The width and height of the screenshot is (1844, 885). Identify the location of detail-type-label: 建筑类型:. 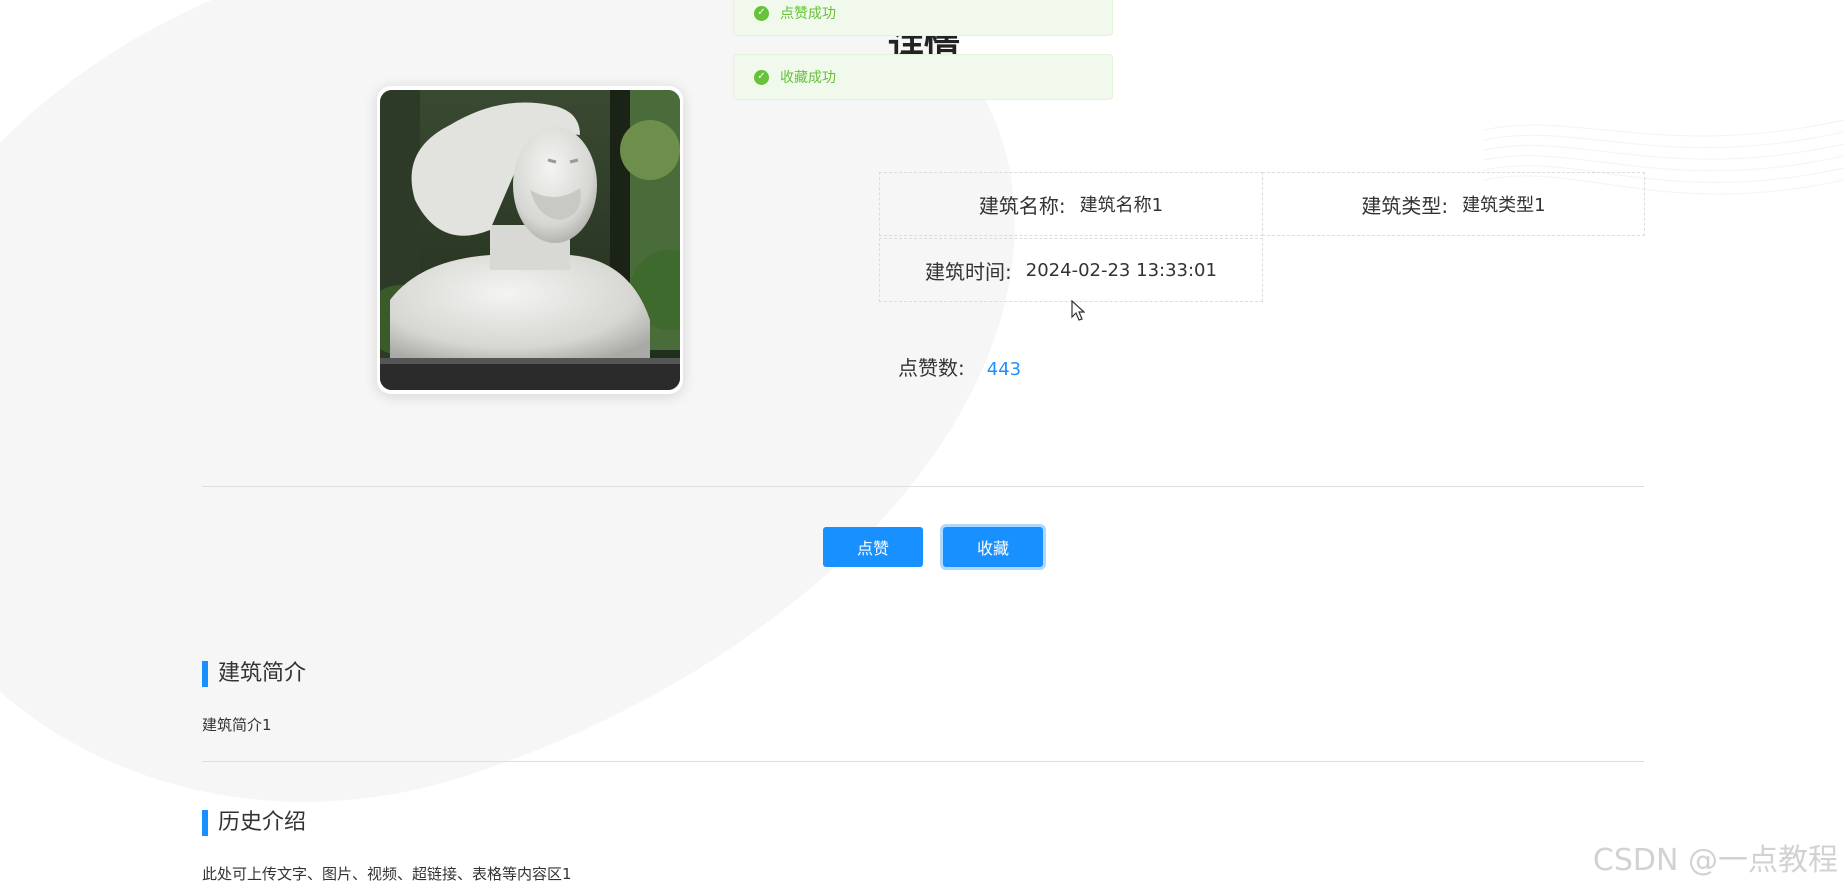
(1405, 205).